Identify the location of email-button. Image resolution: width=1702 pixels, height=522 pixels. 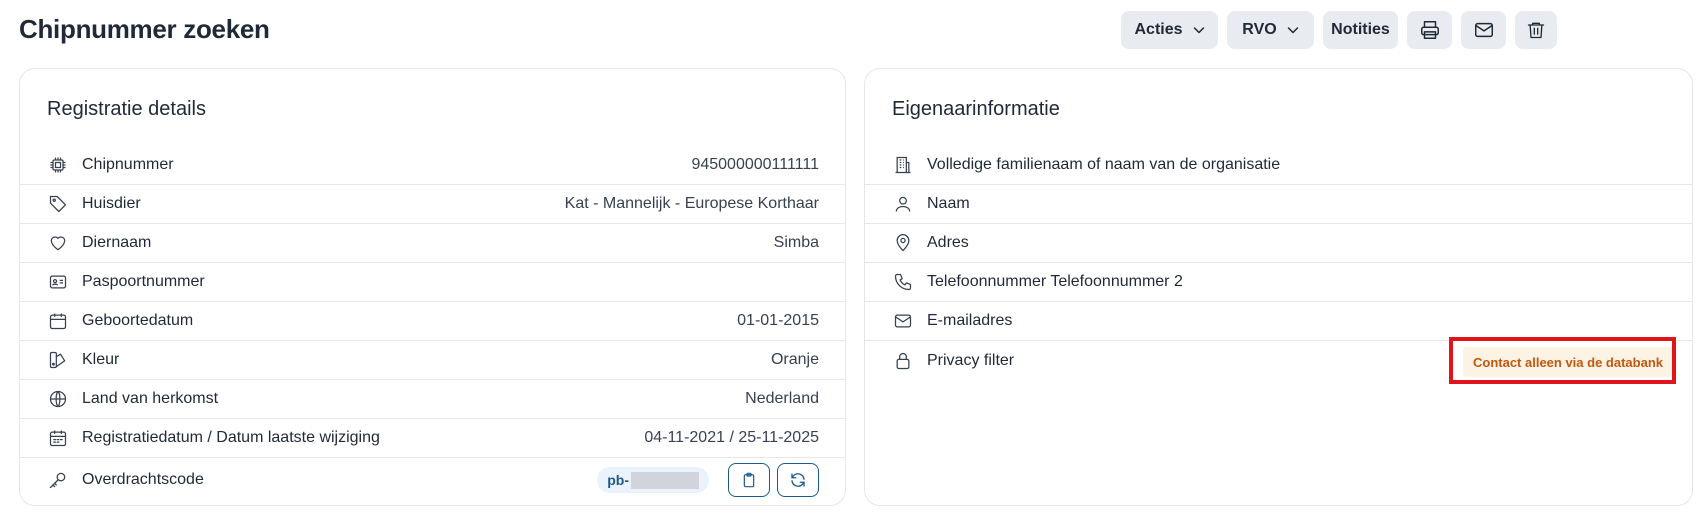
(1483, 30).